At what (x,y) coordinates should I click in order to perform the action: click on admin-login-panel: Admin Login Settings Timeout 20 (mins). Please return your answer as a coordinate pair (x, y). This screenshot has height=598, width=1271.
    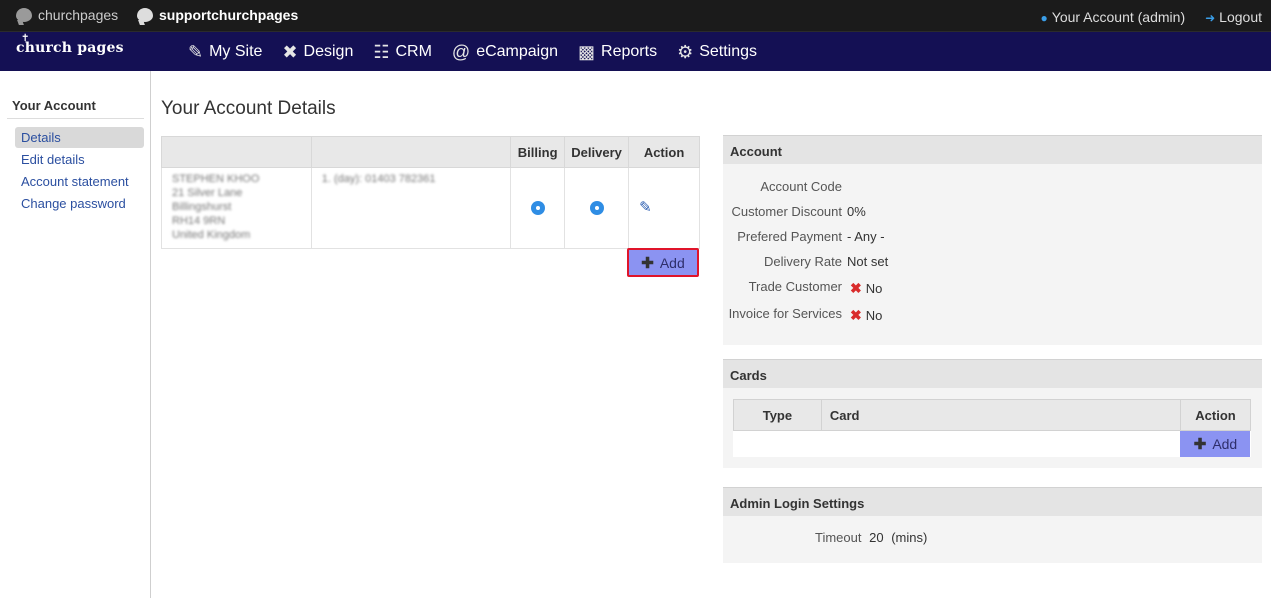
    Looking at the image, I should click on (992, 525).